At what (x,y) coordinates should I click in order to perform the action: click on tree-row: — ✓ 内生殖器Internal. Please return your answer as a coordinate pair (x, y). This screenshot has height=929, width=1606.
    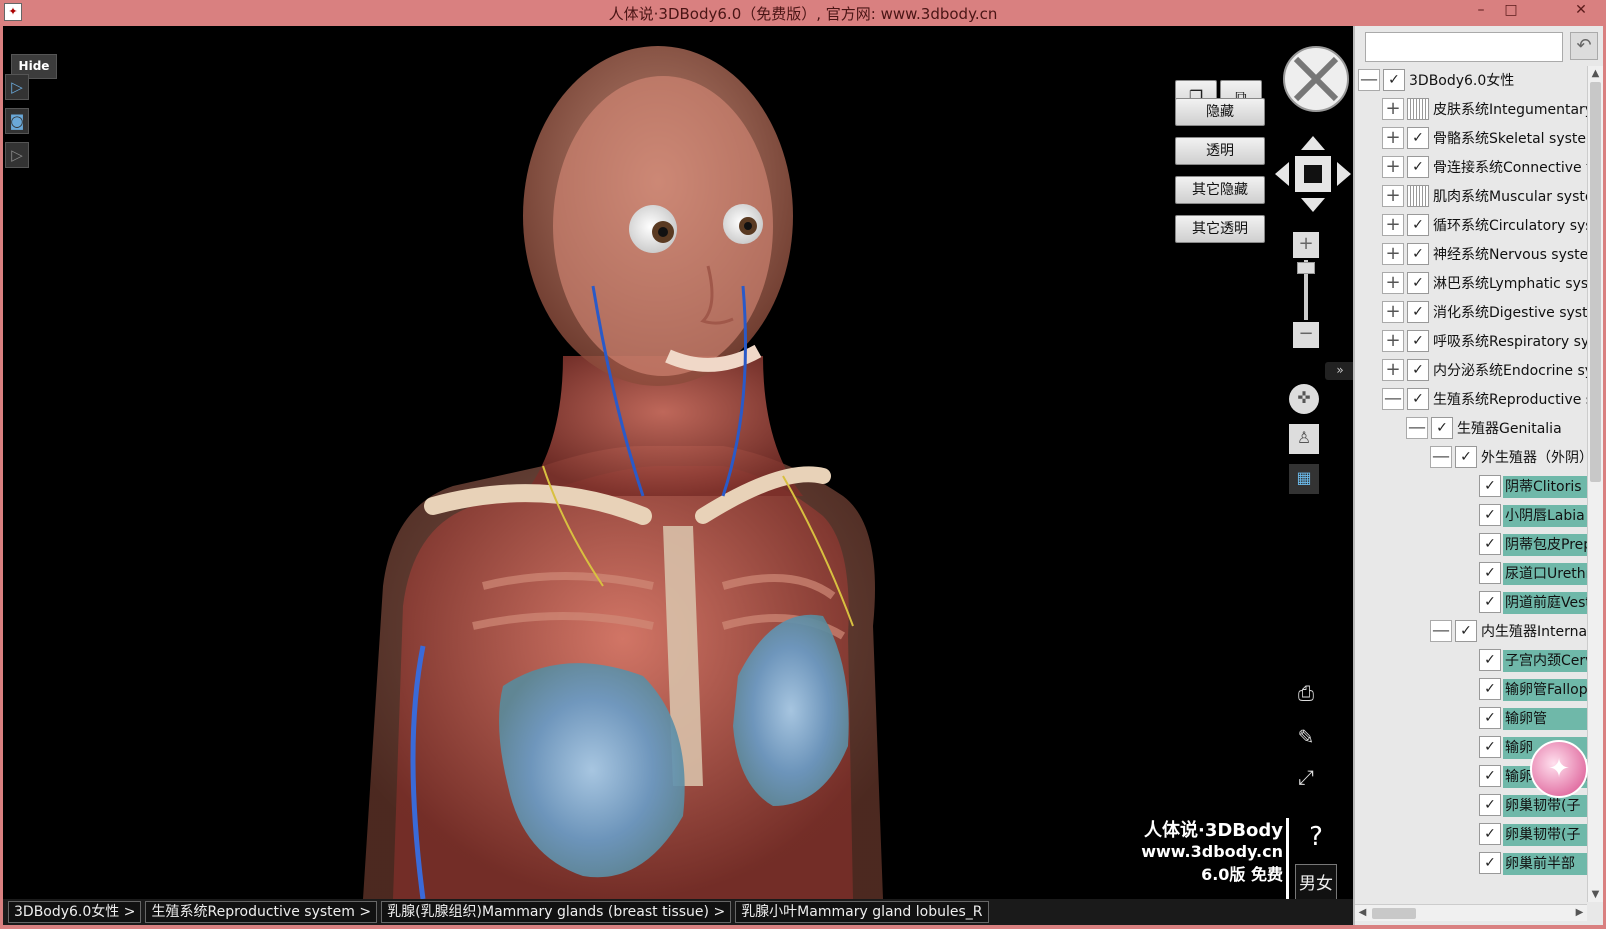
    Looking at the image, I should click on (1471, 631).